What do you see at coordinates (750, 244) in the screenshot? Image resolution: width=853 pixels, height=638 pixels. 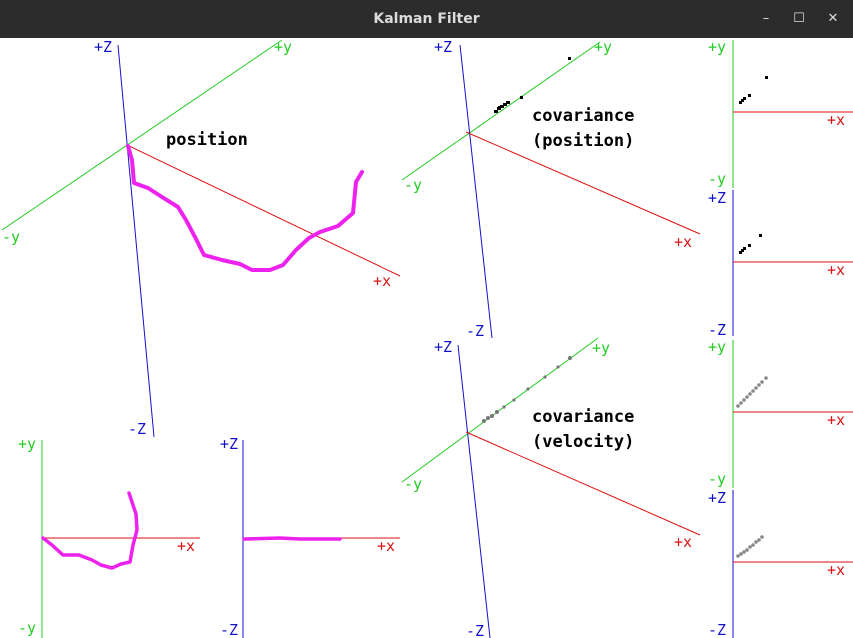 I see `small-cp-xz-points` at bounding box center [750, 244].